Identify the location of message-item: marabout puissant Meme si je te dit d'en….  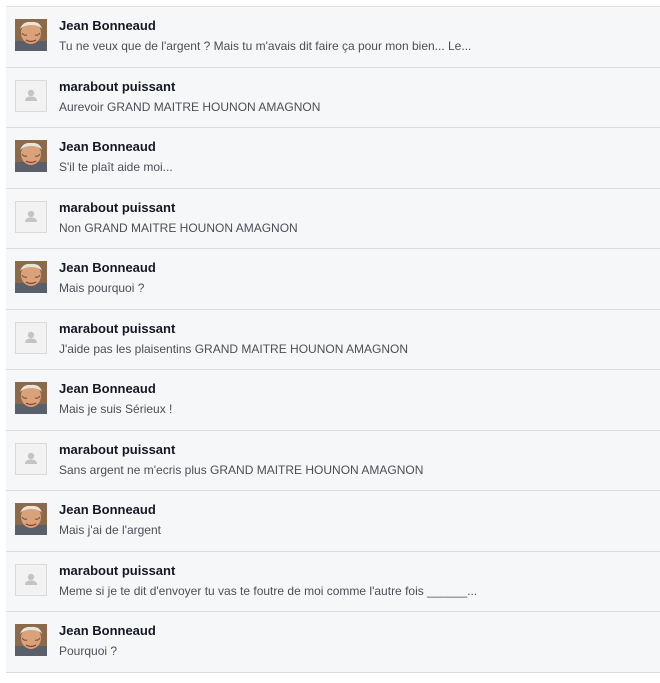
(333, 581).